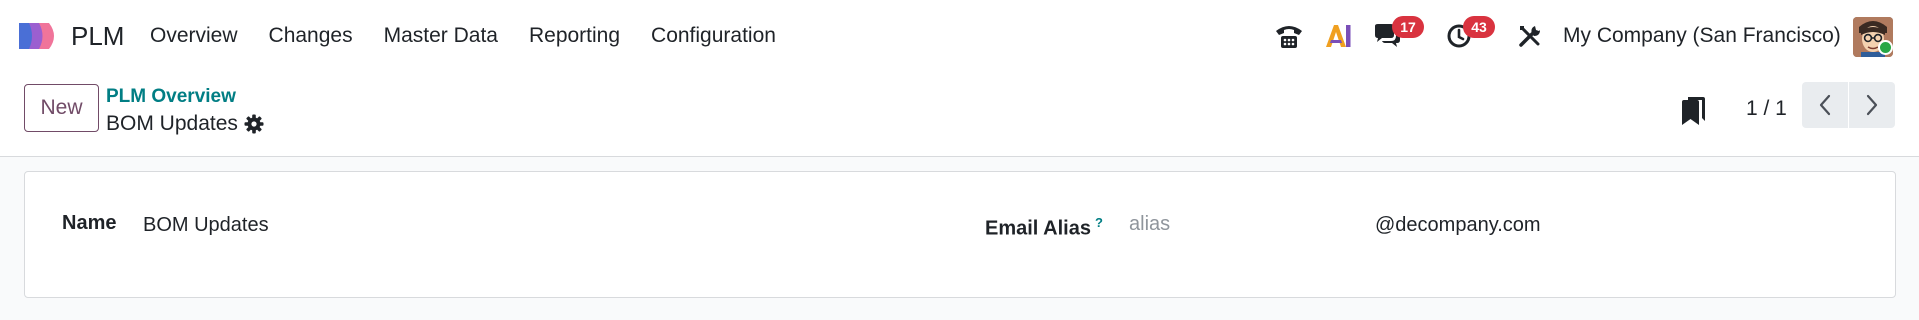 Image resolution: width=1919 pixels, height=320 pixels. I want to click on plm-logo-icon, so click(39, 36).